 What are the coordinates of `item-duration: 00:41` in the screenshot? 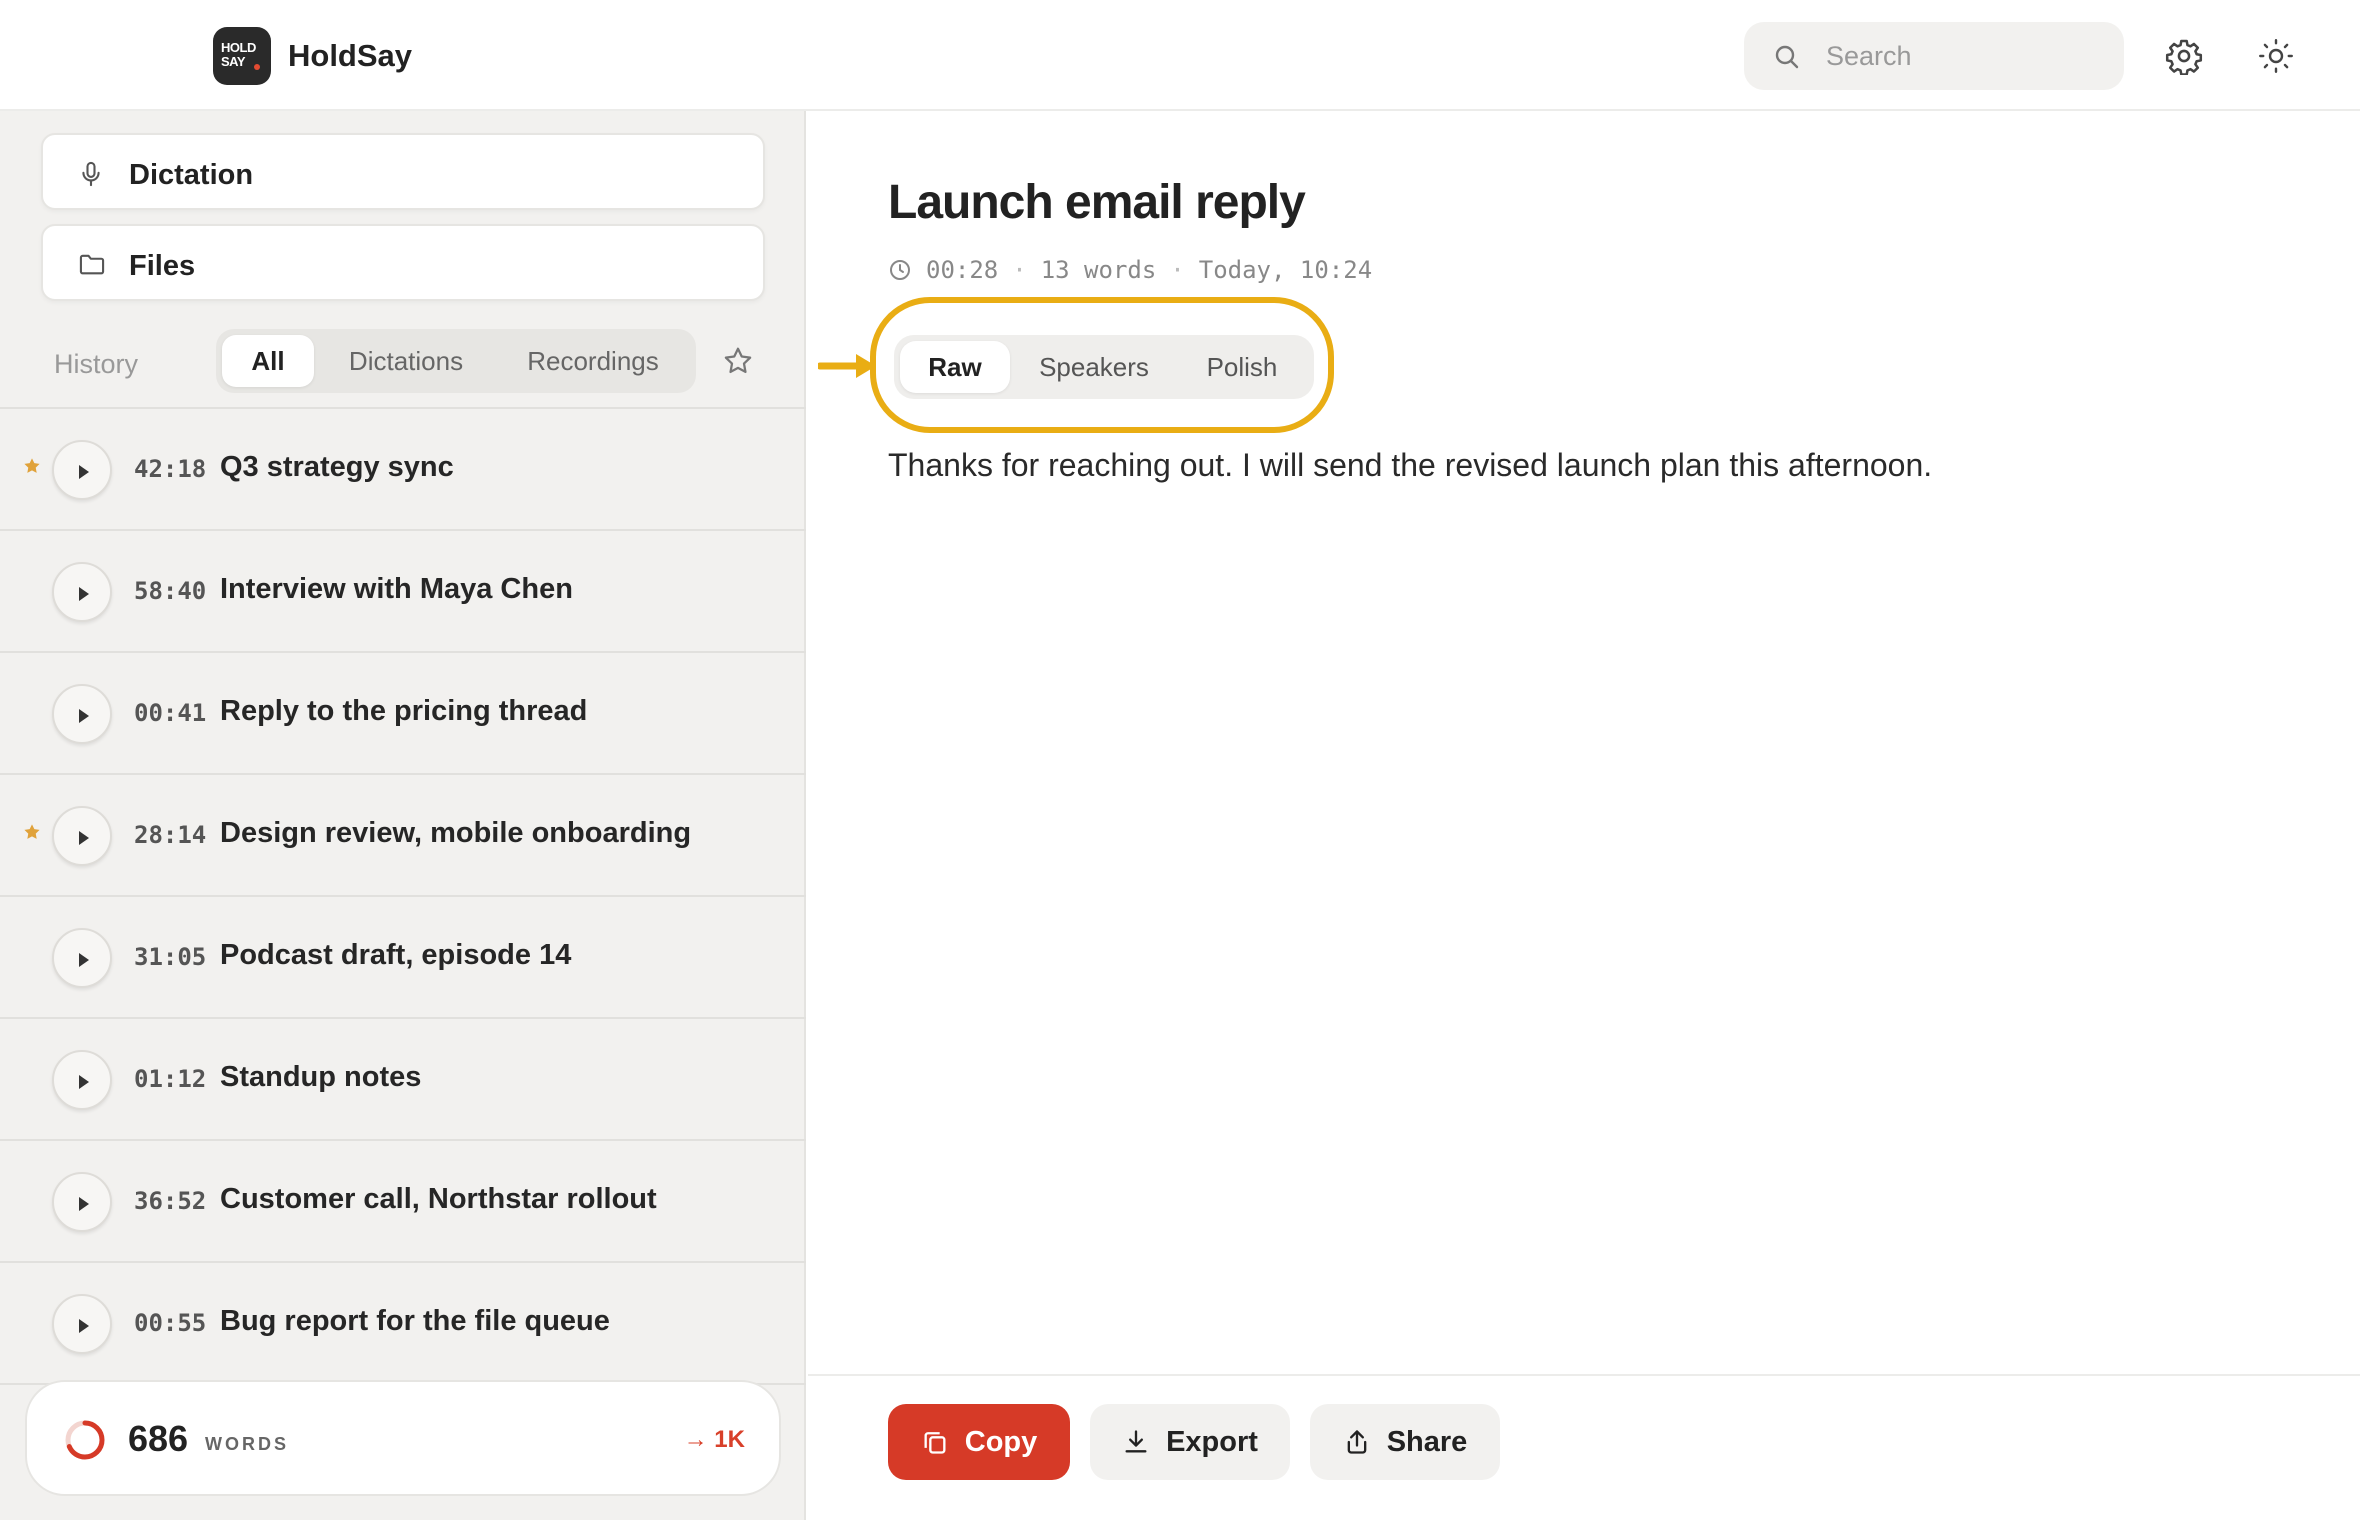 It's located at (170, 713).